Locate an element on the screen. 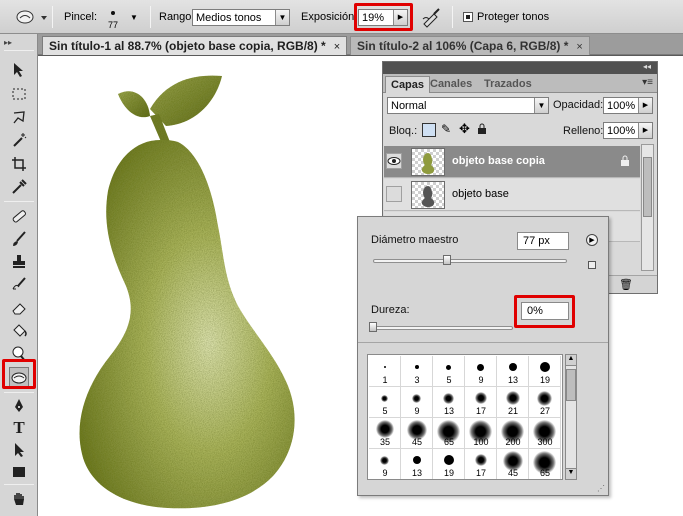  checkbox-icon is located at coordinates (468, 17).